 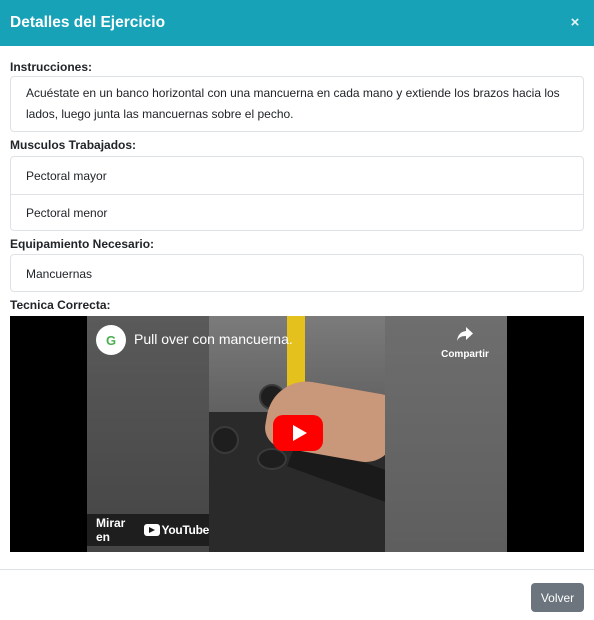 What do you see at coordinates (111, 530) in the screenshot?
I see `watch-label: Mirar en` at bounding box center [111, 530].